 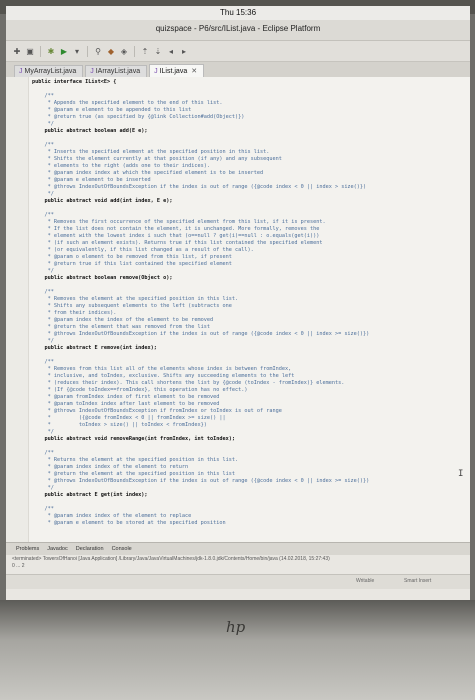 What do you see at coordinates (27, 549) in the screenshot?
I see `tab-problems: Problems` at bounding box center [27, 549].